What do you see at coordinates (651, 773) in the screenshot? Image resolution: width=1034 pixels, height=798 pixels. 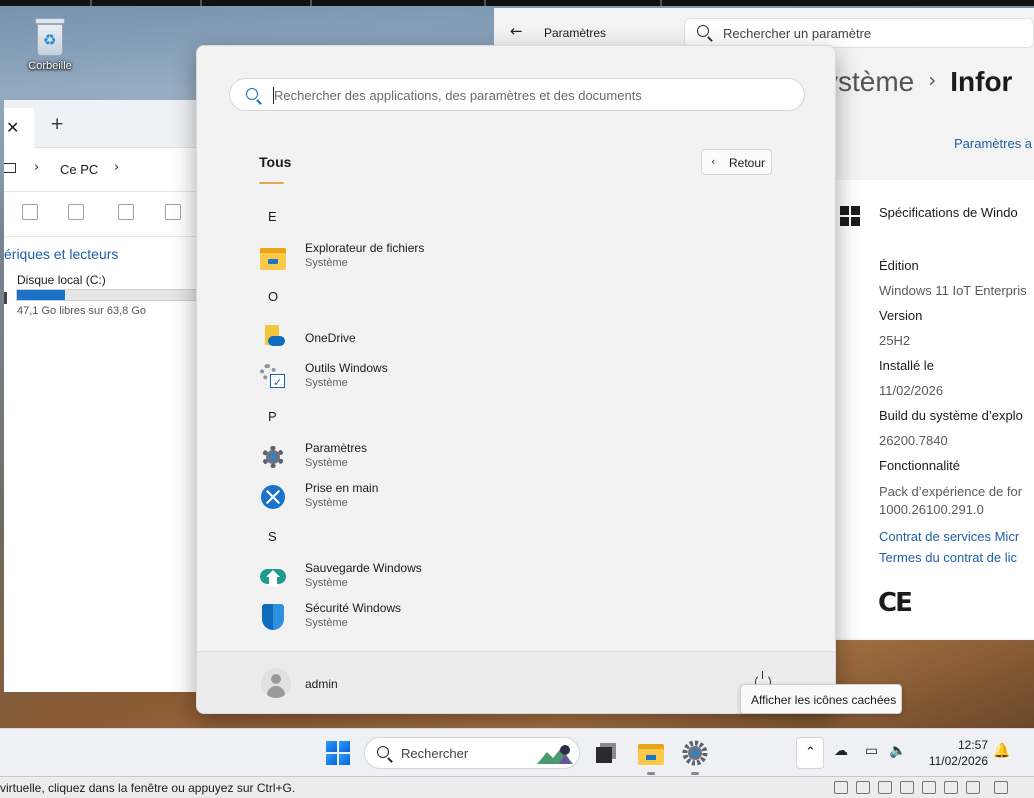 I see `running-indicator` at bounding box center [651, 773].